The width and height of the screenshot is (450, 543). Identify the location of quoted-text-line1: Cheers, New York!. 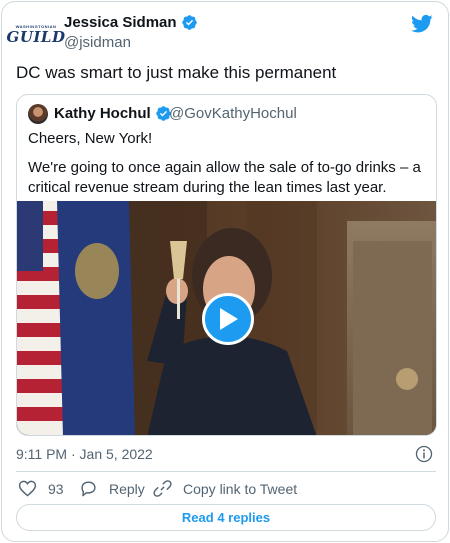
(90, 138).